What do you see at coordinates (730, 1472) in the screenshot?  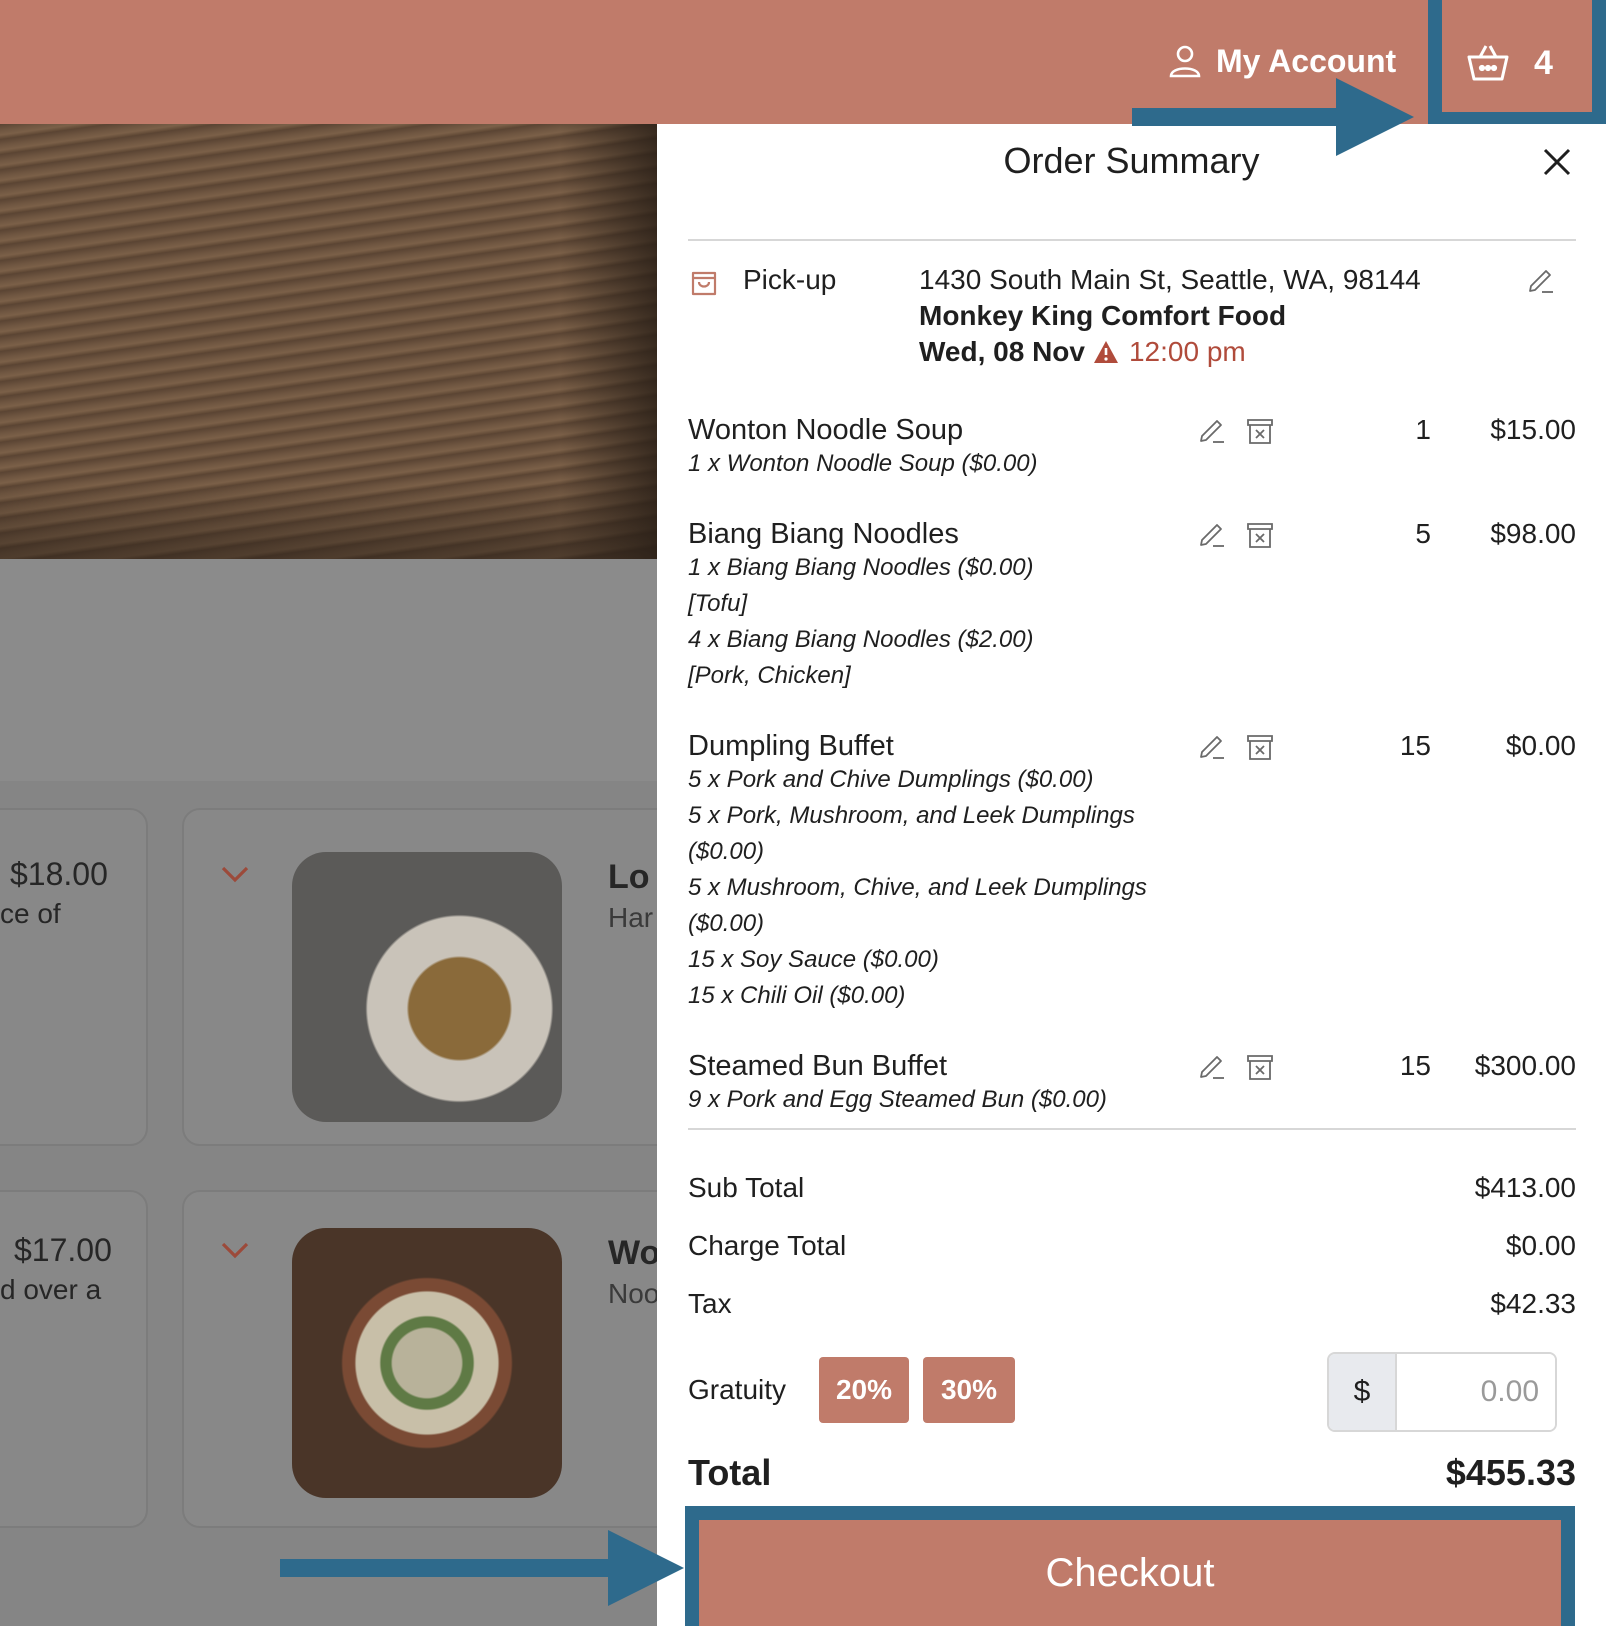 I see `total-label: Total` at bounding box center [730, 1472].